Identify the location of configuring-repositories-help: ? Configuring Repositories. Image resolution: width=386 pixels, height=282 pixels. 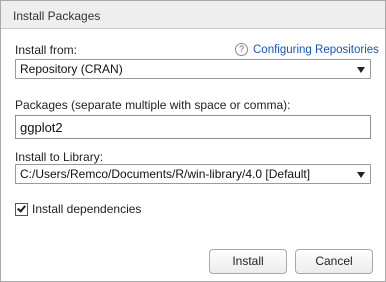
(307, 49).